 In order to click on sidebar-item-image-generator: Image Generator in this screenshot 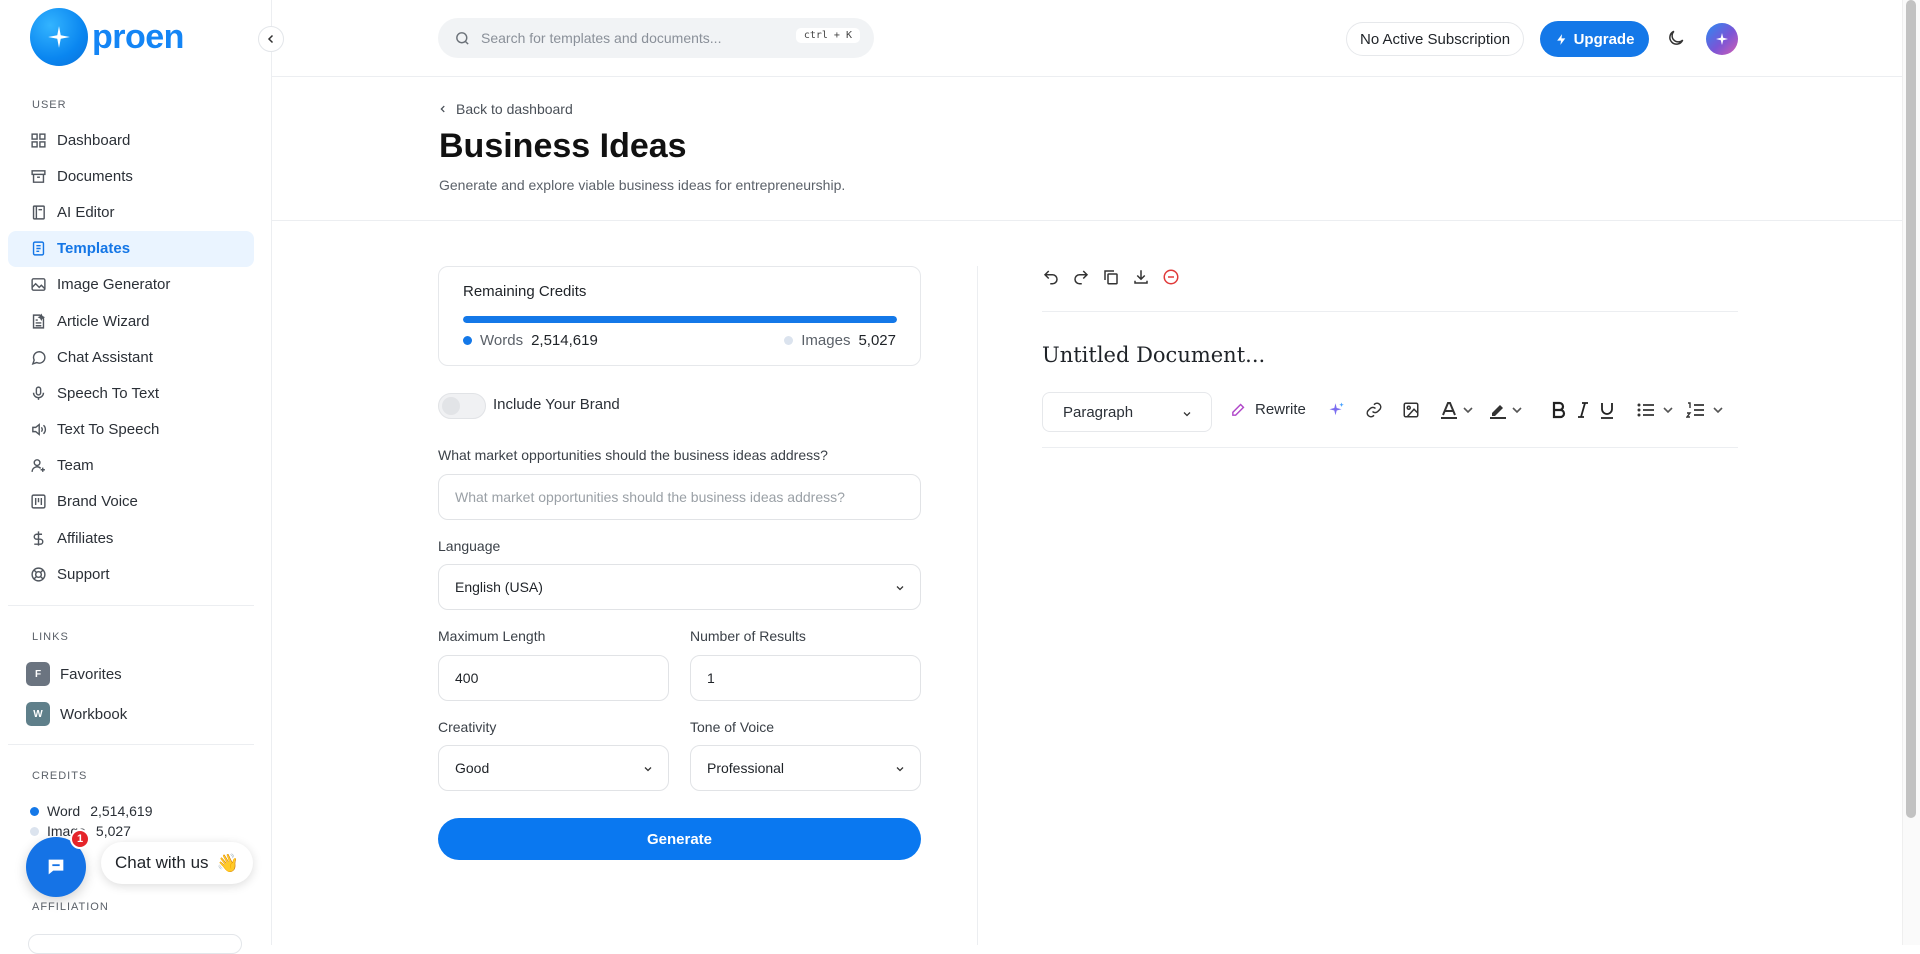, I will do `click(131, 285)`.